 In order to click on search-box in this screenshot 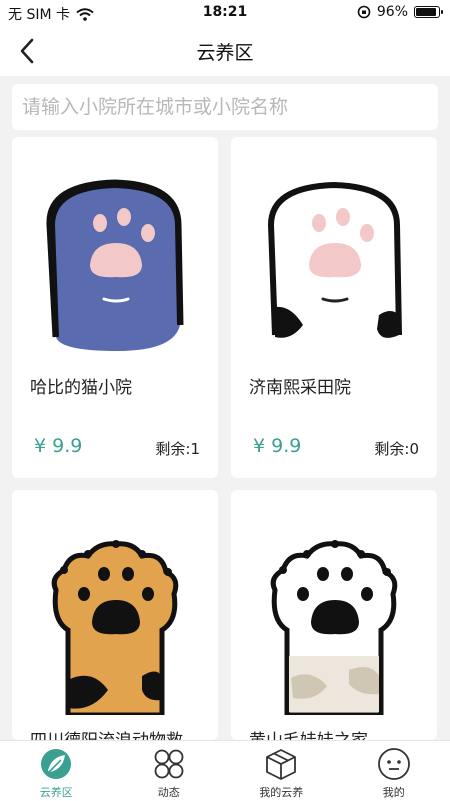, I will do `click(225, 107)`.